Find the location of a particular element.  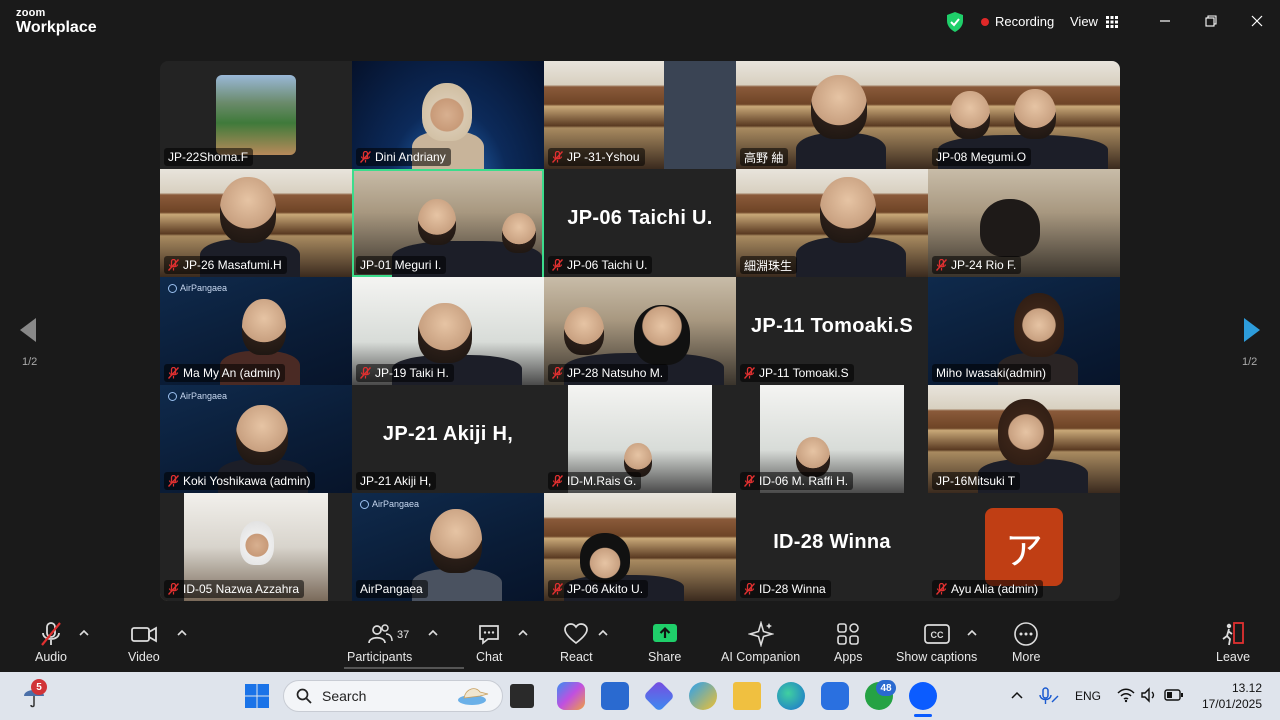

more-label: More is located at coordinates (1026, 657).